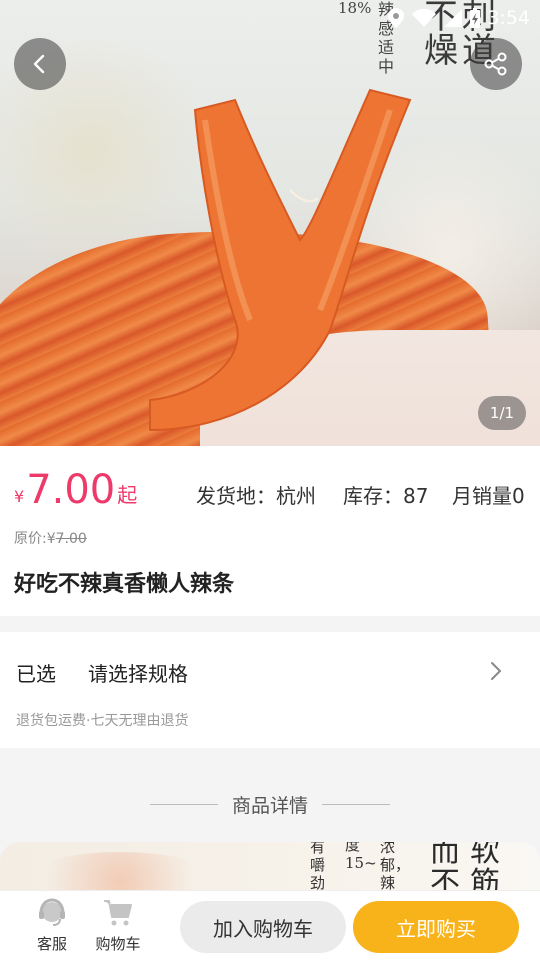 This screenshot has width=540, height=960. Describe the element at coordinates (138, 674) in the screenshot. I see `spec-selected-value: 请选择规格` at that location.